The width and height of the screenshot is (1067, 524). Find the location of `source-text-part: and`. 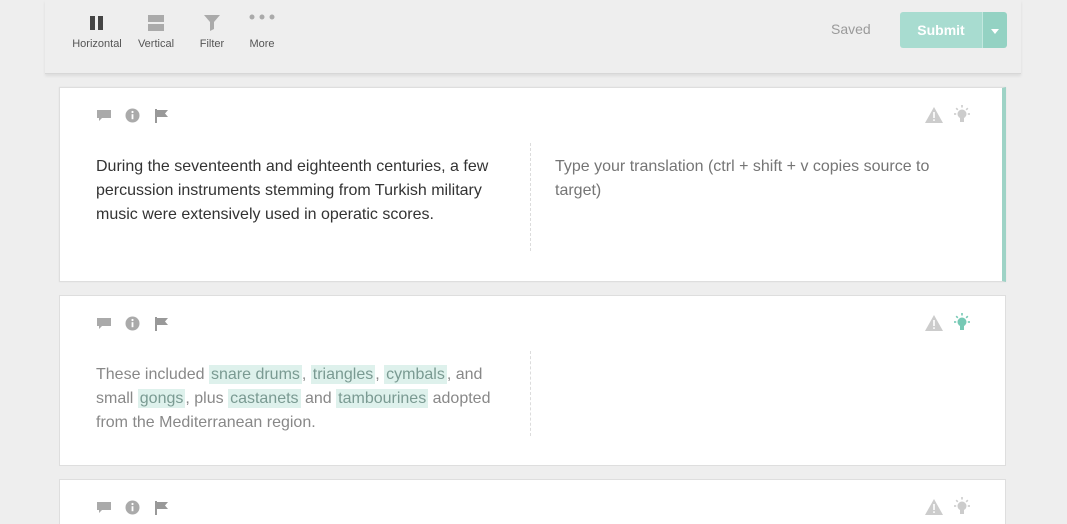

source-text-part: and is located at coordinates (318, 398).